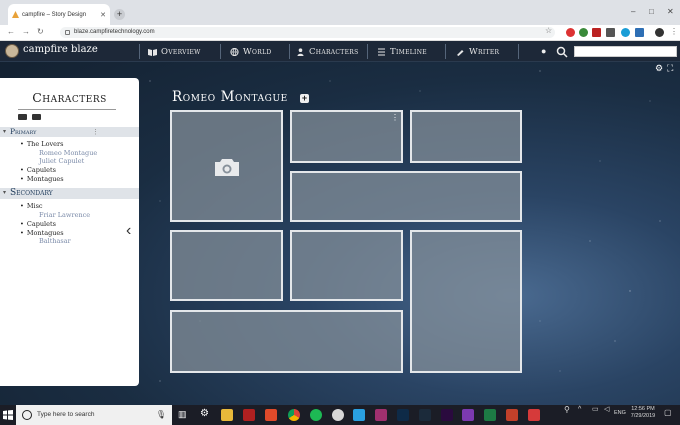 This screenshot has height=425, width=680. Describe the element at coordinates (67, 32) in the screenshot. I see `lock-icon` at that location.